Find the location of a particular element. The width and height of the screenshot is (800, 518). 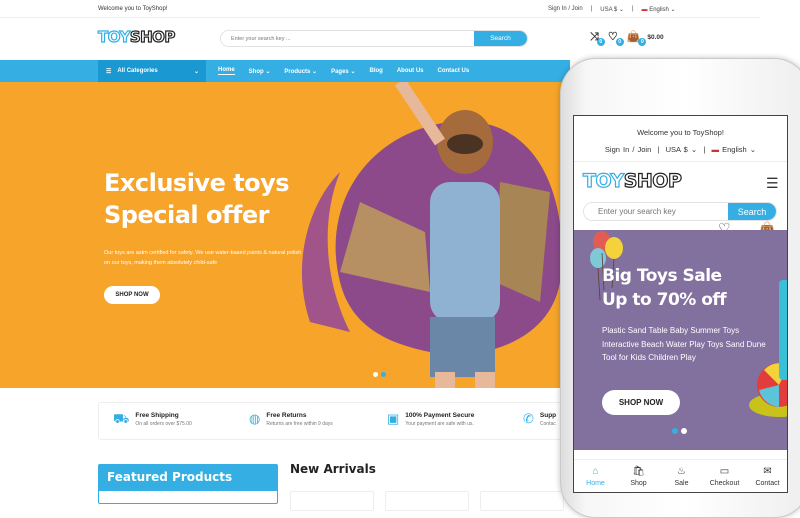

fire-icon: ♨ is located at coordinates (681, 471).